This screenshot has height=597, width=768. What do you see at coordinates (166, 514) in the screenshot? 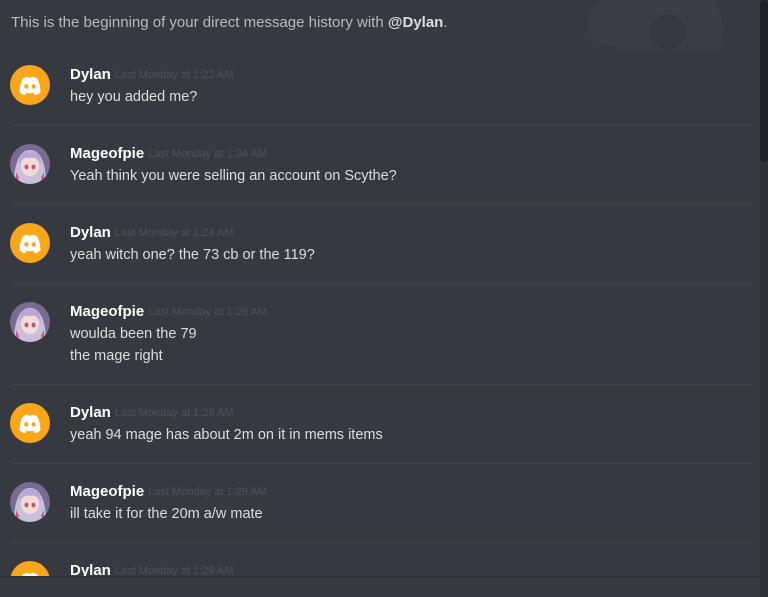
I see `message-text: ill take it for the 20m a/w mate` at bounding box center [166, 514].